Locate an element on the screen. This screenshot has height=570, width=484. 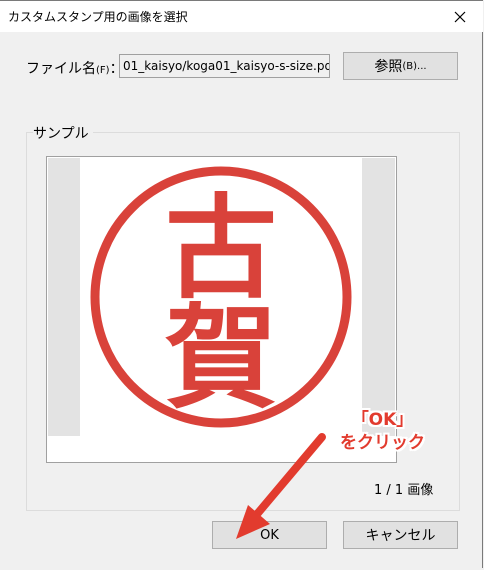
dialog-title: カスタムスタンプ用の画像を選択 is located at coordinates (98, 17).